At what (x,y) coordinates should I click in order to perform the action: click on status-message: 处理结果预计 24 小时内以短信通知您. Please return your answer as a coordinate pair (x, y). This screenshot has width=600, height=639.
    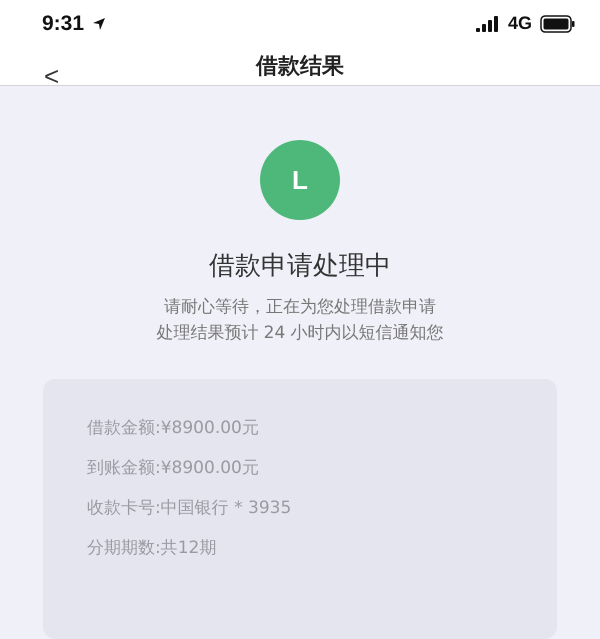
    Looking at the image, I should click on (300, 333).